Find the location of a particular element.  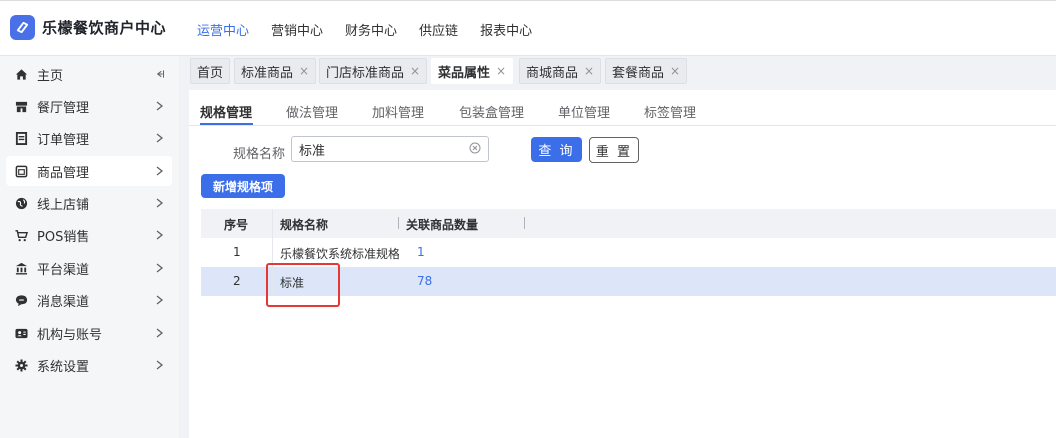

sidebar-item-platform-channels: 平台渠道 is located at coordinates (89, 268).